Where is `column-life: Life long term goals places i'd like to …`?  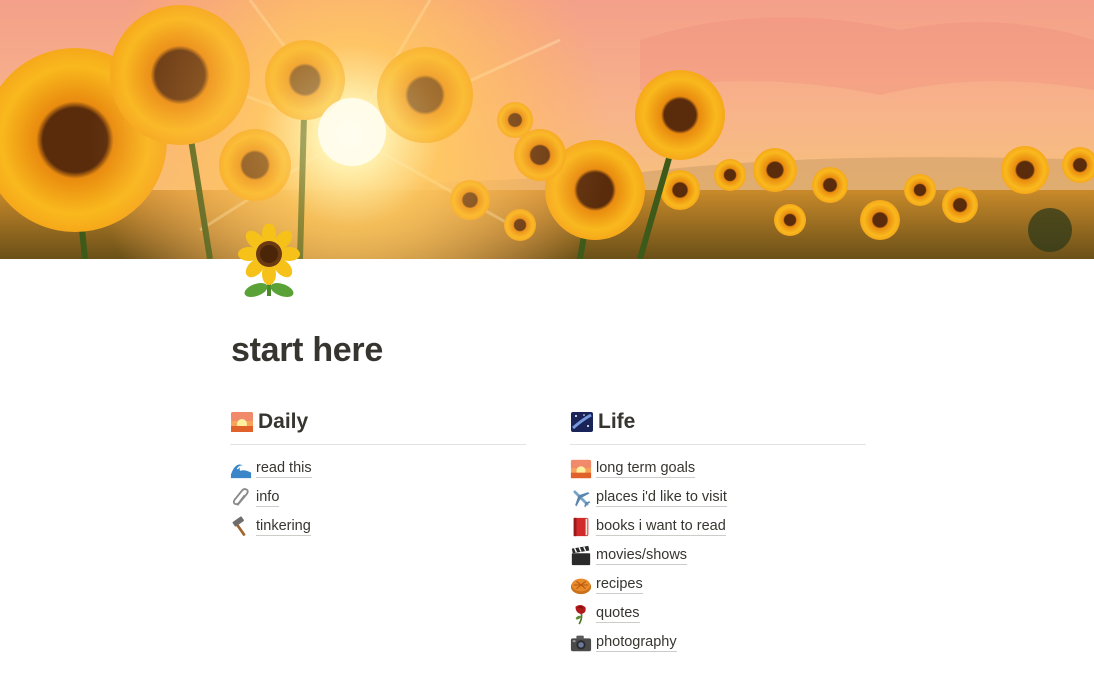 column-life: Life long term goals places i'd like to … is located at coordinates (718, 531).